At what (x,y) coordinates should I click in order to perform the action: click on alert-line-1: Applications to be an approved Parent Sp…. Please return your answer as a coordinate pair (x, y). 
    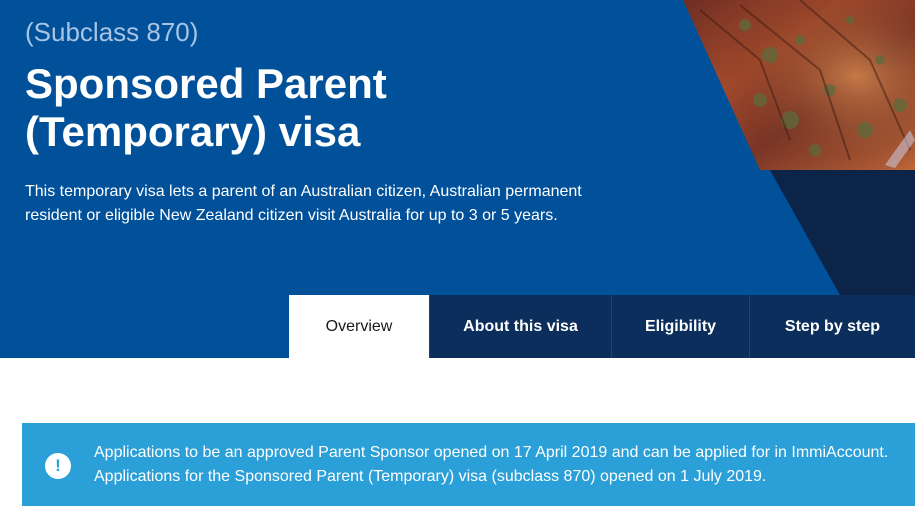
    Looking at the image, I should click on (491, 452).